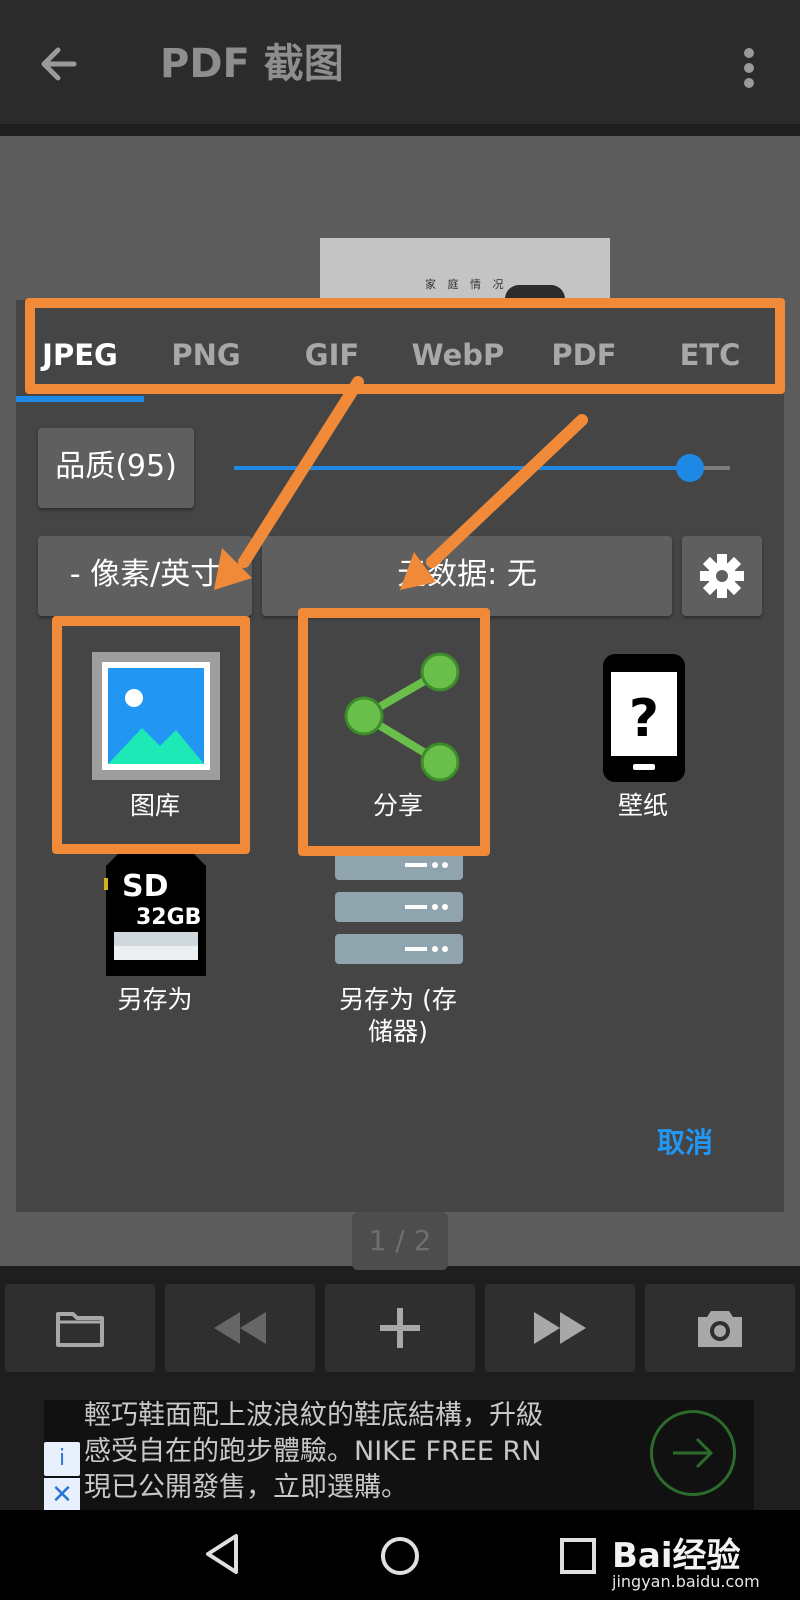  I want to click on save-to-storage-label-line2: 储器), so click(398, 1031).